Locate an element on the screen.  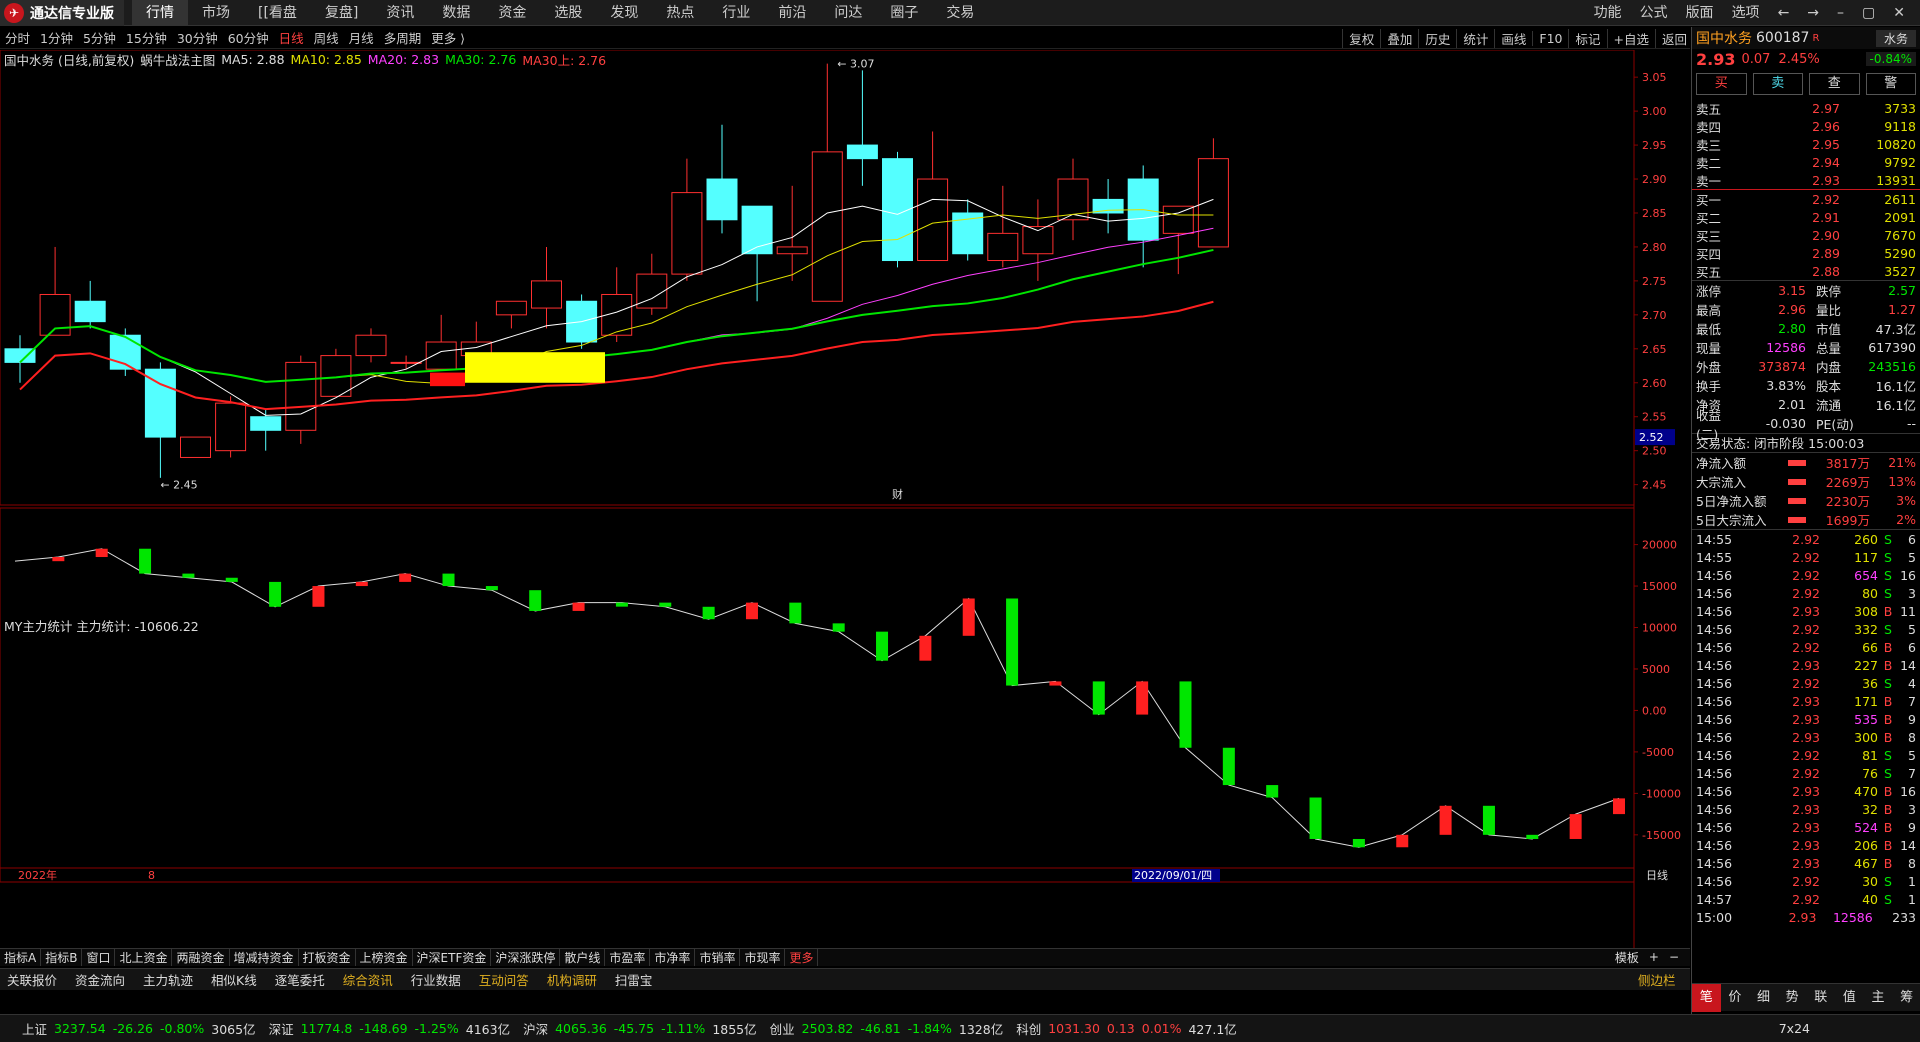
indicator-control-1: + is located at coordinates (1654, 957).